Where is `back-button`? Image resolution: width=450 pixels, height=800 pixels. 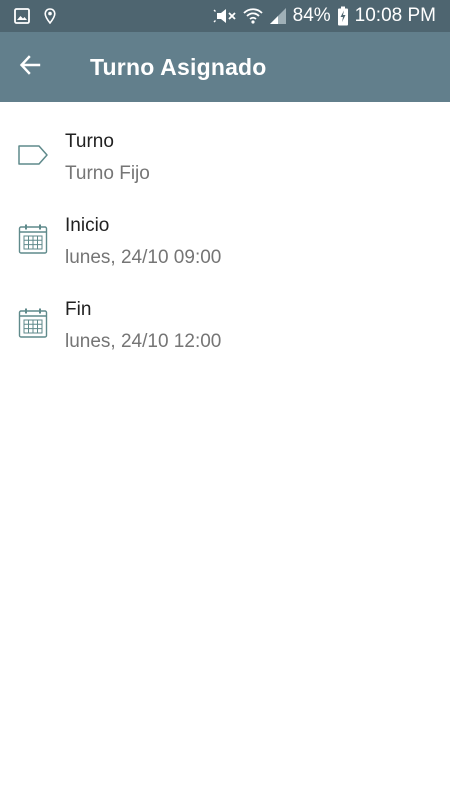 back-button is located at coordinates (30, 67).